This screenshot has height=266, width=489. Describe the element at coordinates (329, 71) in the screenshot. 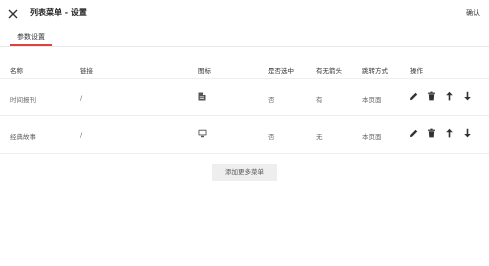

I see `column-header-arrow: 有无箭头` at that location.